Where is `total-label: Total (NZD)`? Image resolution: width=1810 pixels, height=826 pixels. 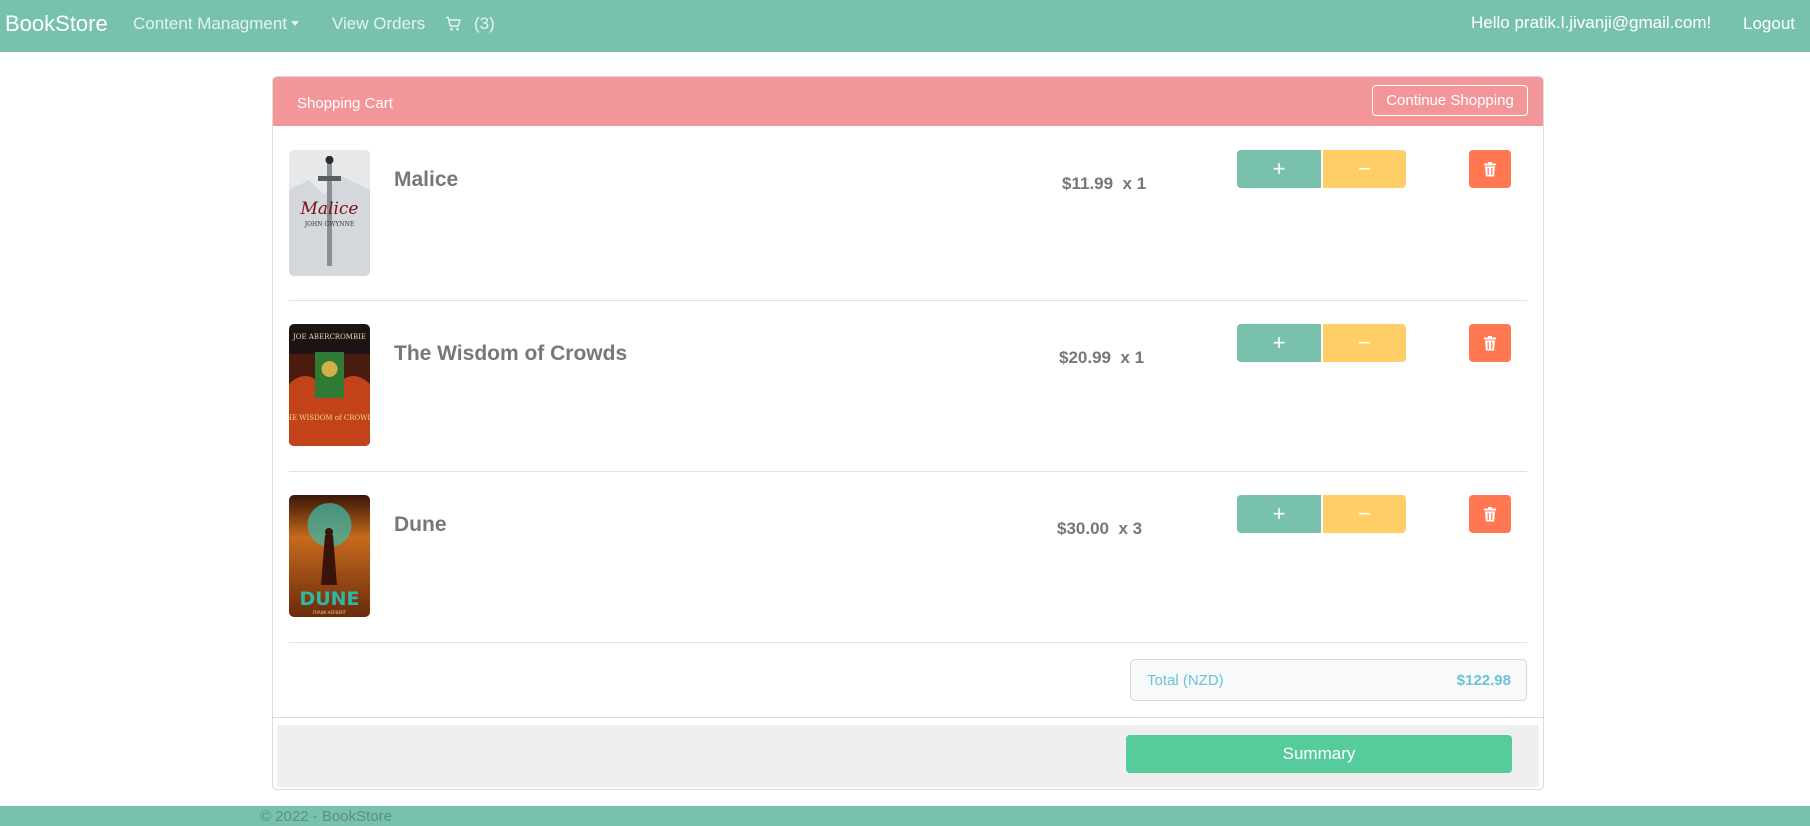
total-label: Total (NZD) is located at coordinates (1185, 680).